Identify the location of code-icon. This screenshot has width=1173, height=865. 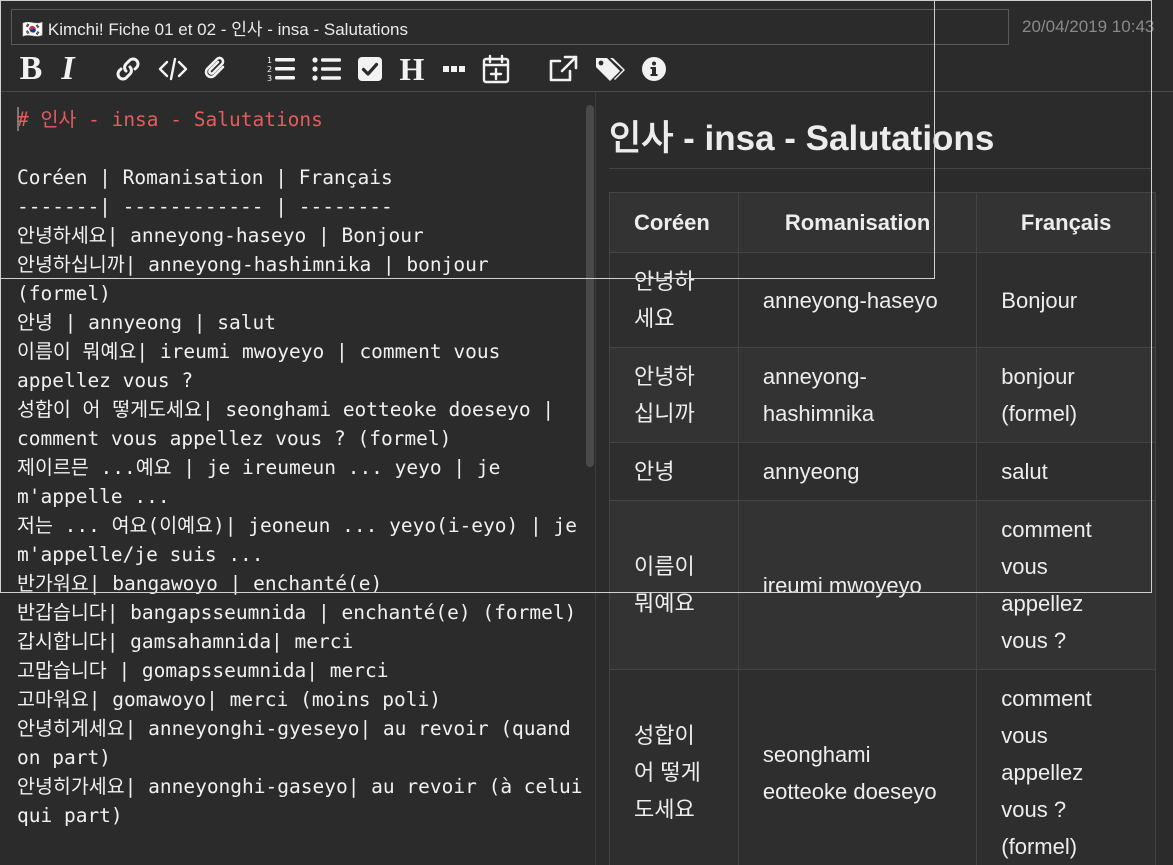
(173, 69).